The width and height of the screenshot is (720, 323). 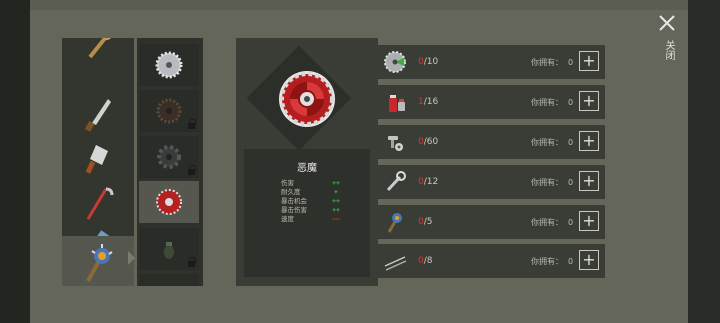 I want to click on cleaver-icon, so click(x=96, y=159).